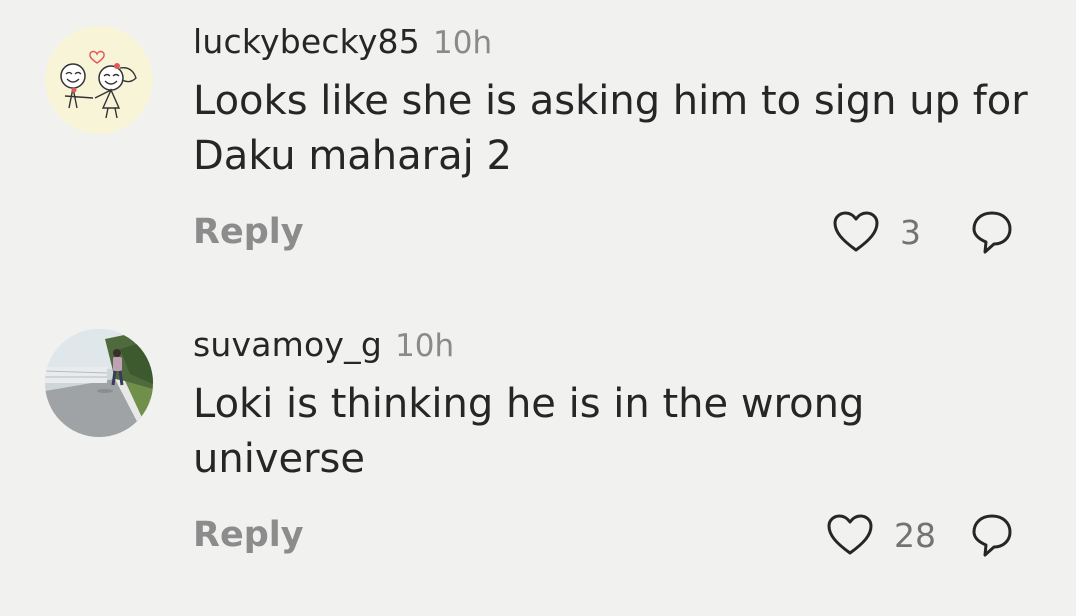 Image resolution: width=1076 pixels, height=616 pixels. What do you see at coordinates (623, 42) in the screenshot?
I see `comment-header: luckybecky85 10h` at bounding box center [623, 42].